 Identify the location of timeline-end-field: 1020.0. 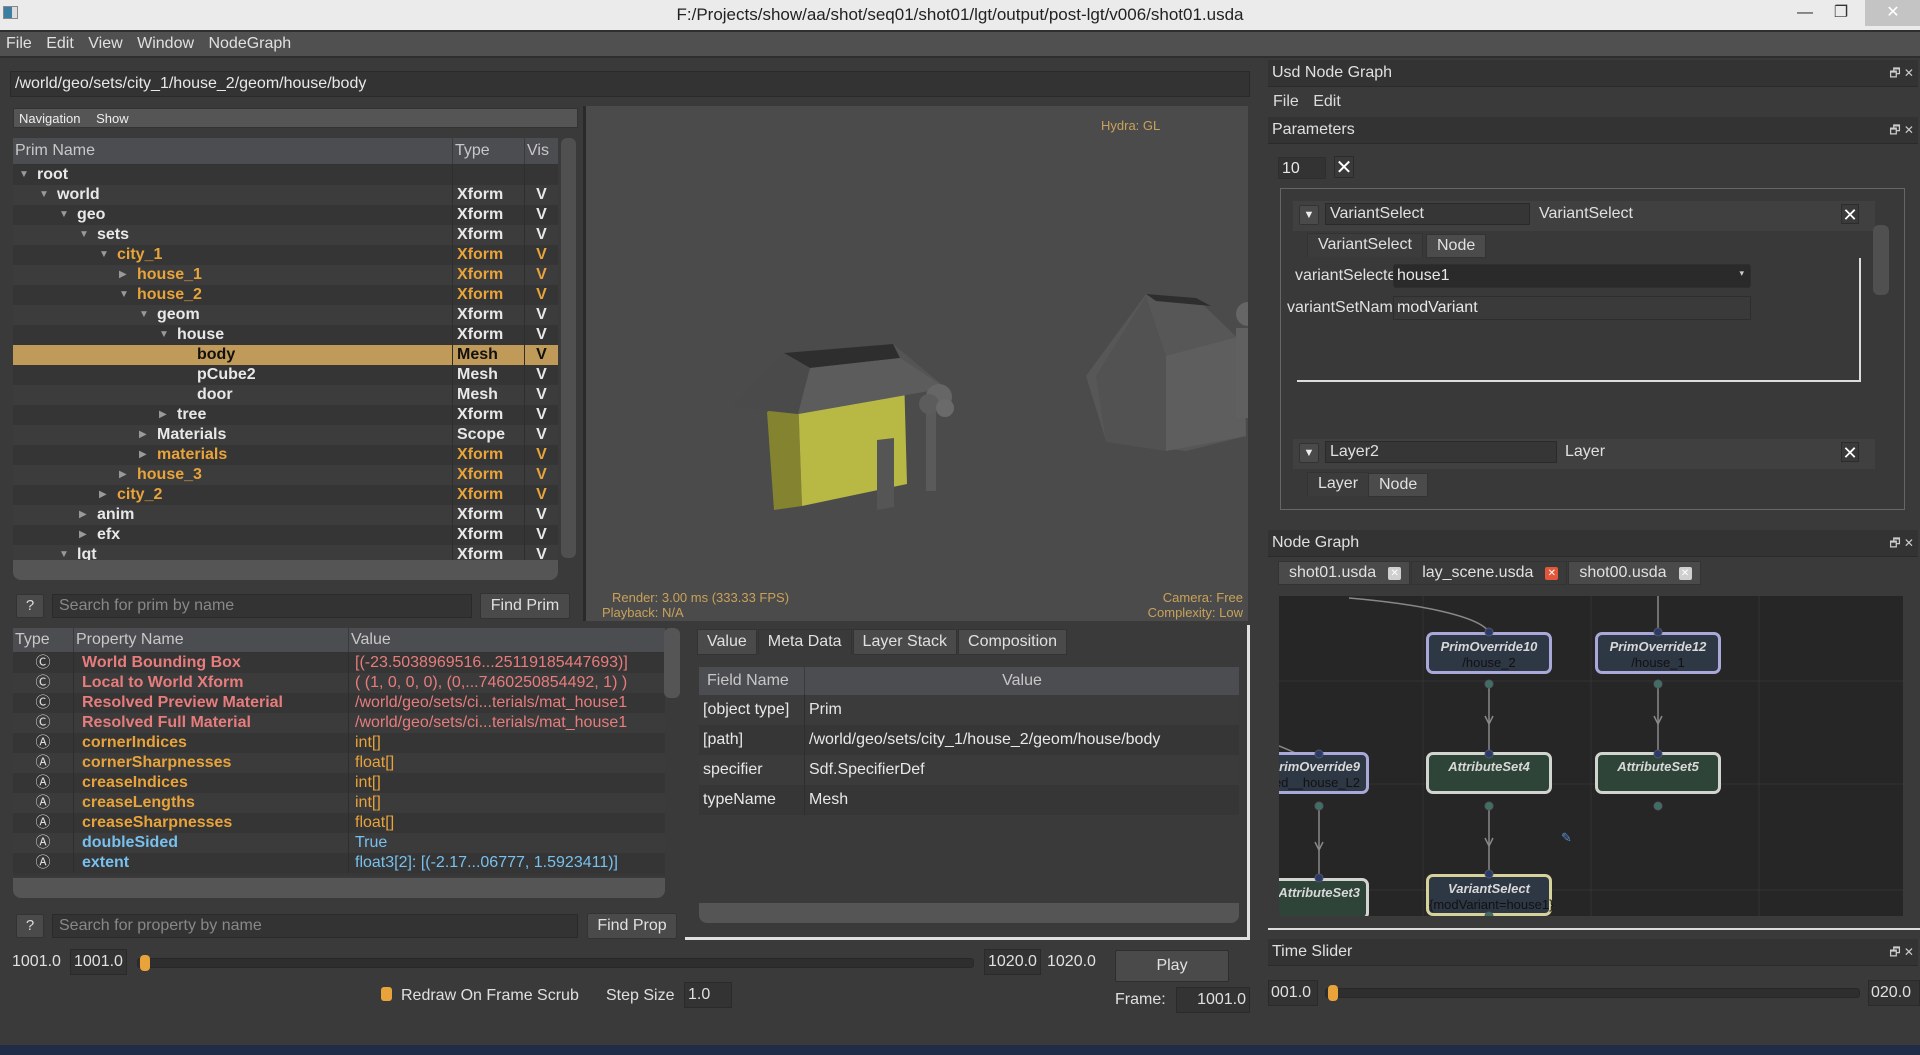
(1012, 962).